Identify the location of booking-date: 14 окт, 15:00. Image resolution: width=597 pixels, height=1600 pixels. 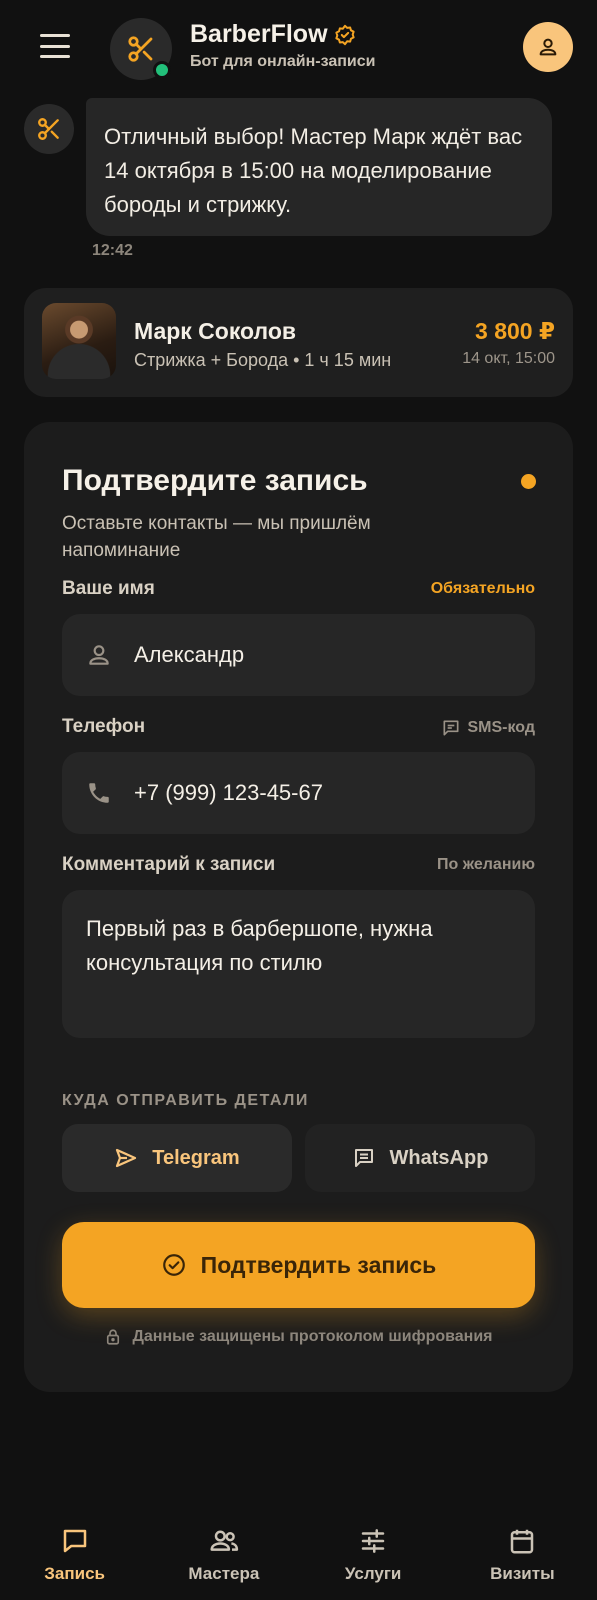
(508, 358).